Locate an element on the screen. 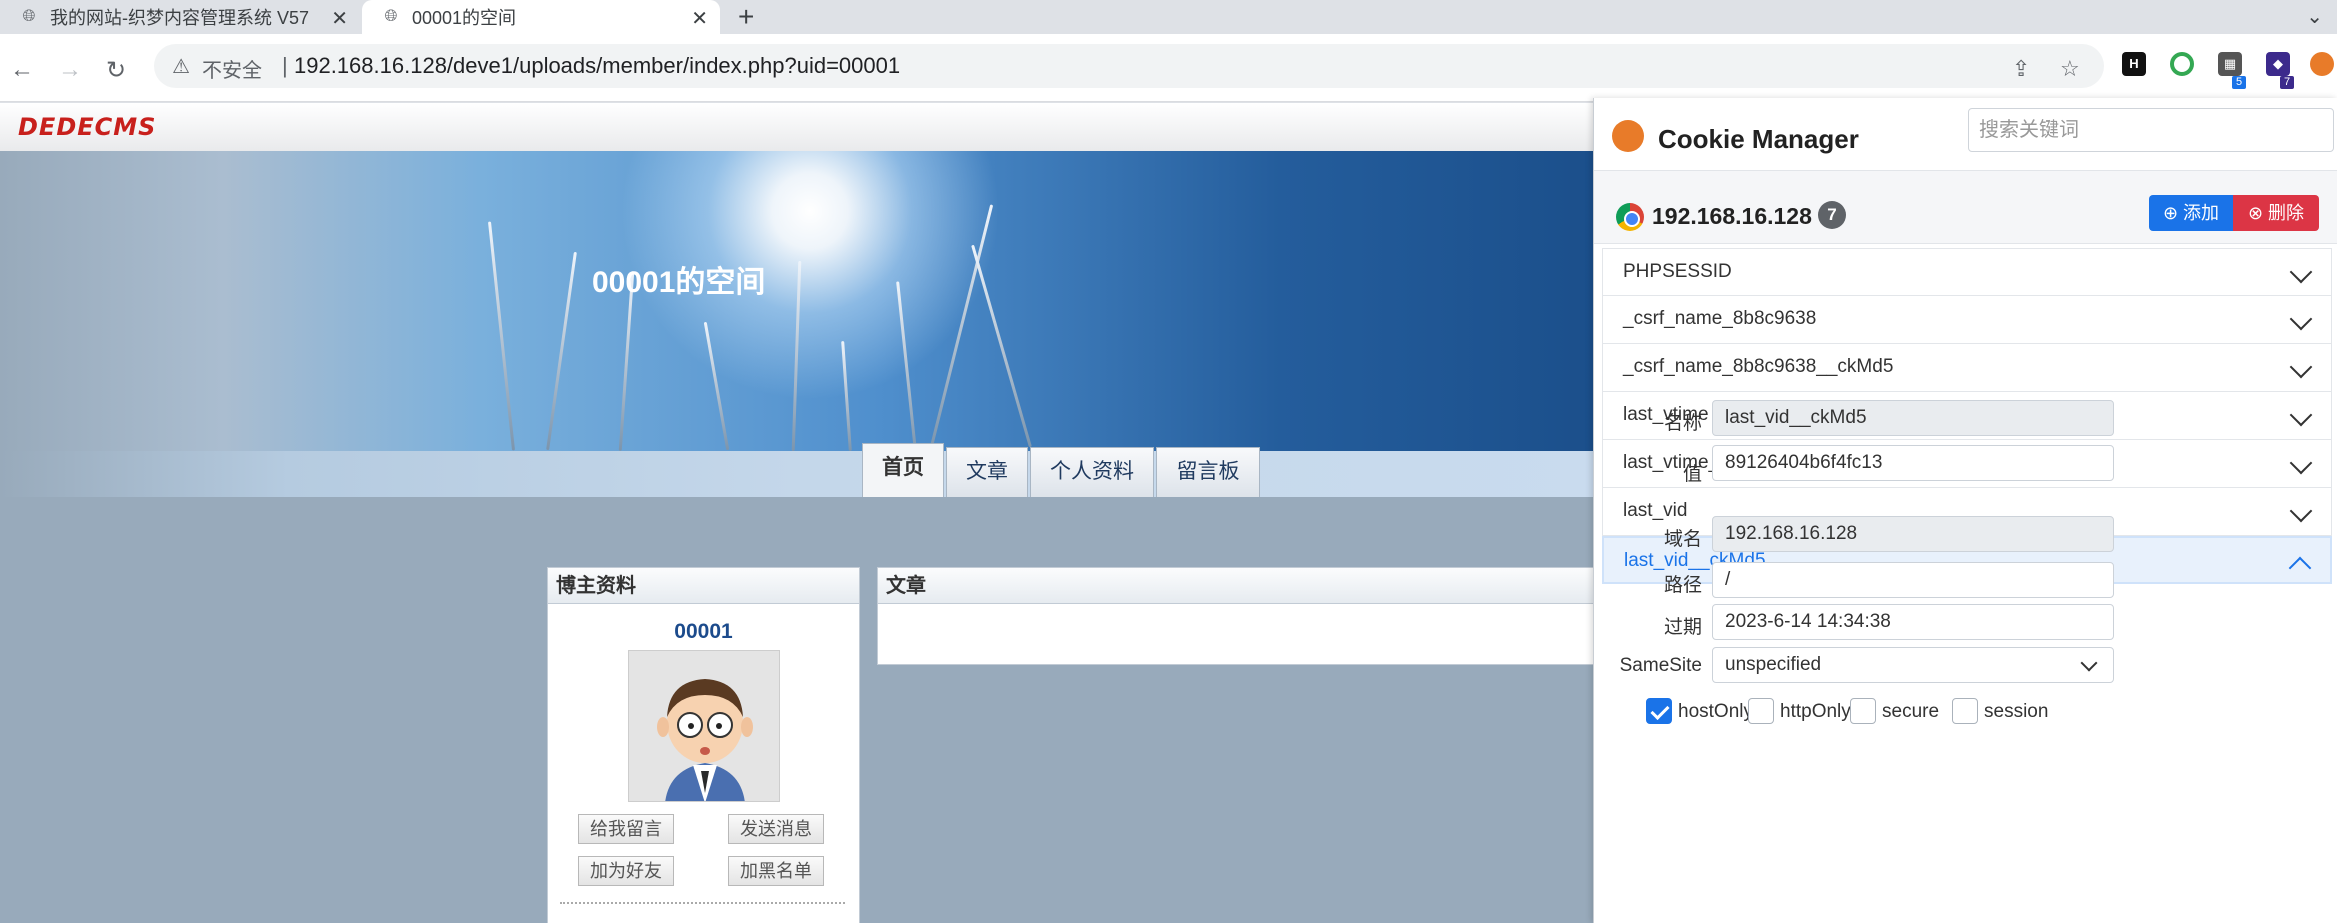 Image resolution: width=2337 pixels, height=923 pixels. cookie-name: PHPSESSID is located at coordinates (1677, 271).